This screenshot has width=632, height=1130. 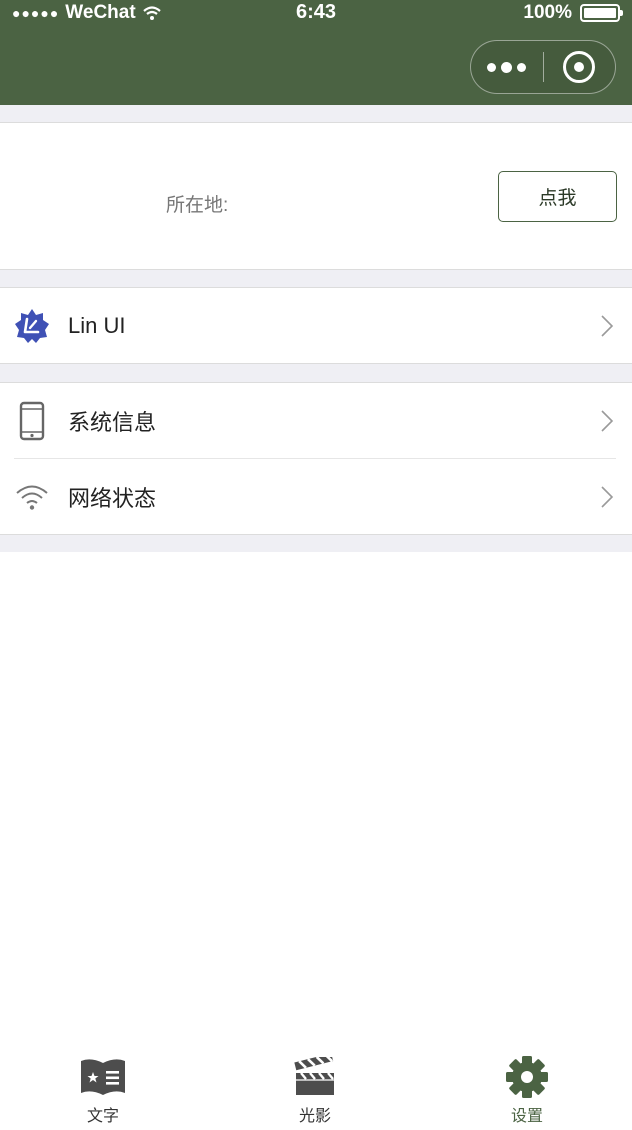 What do you see at coordinates (527, 1077) in the screenshot?
I see `gear-icon` at bounding box center [527, 1077].